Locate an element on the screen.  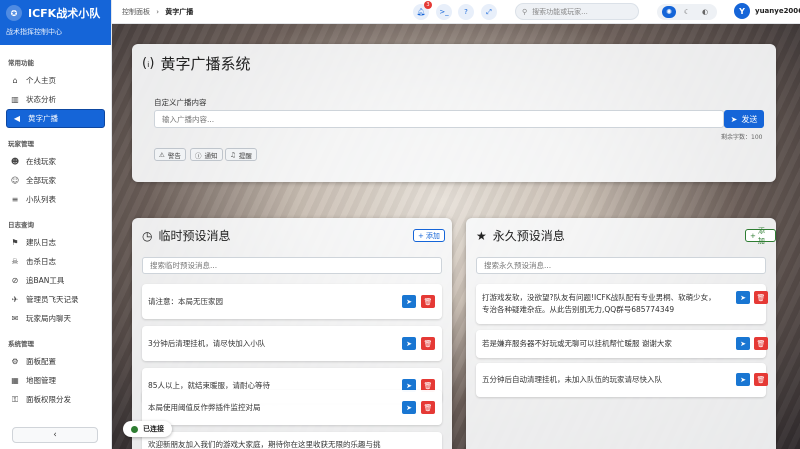
user-group-icon: ☺ is located at coordinates (15, 180).